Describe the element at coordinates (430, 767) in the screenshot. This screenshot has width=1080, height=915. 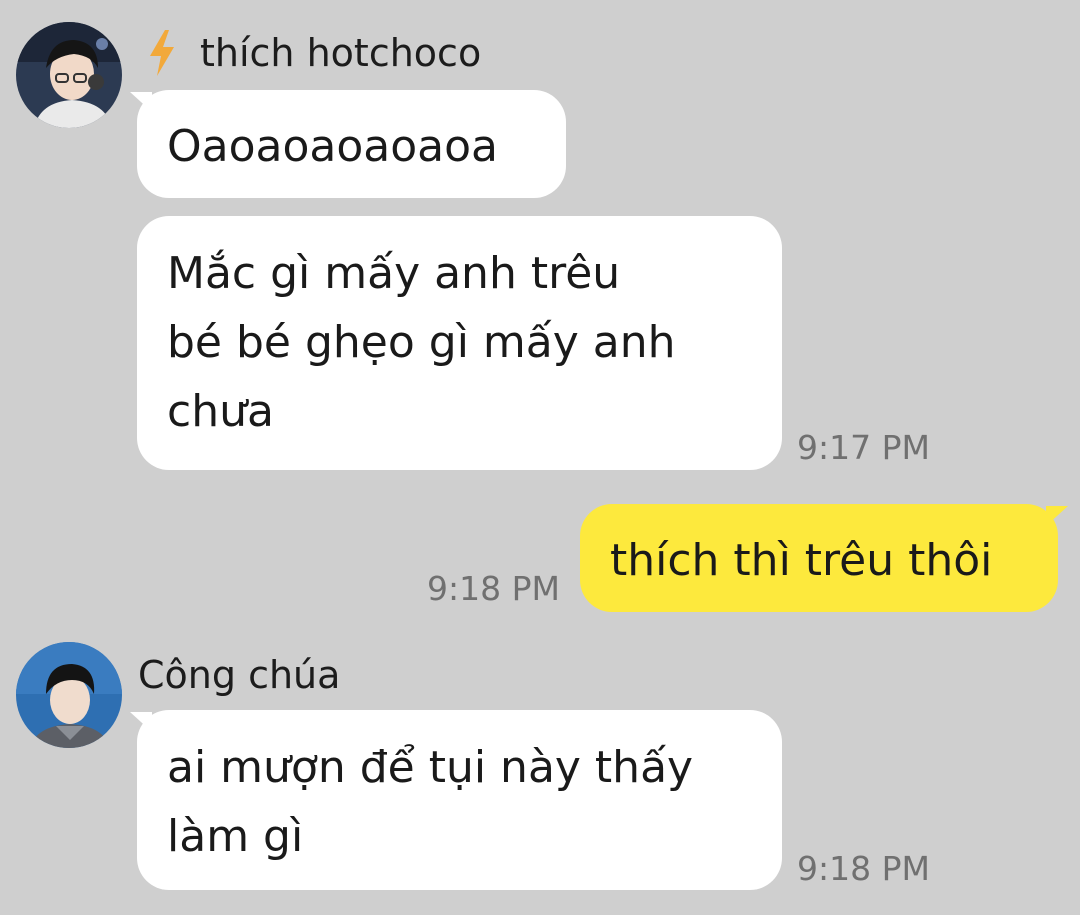
I see `message-text: ai mượn để tụi này thấy` at that location.